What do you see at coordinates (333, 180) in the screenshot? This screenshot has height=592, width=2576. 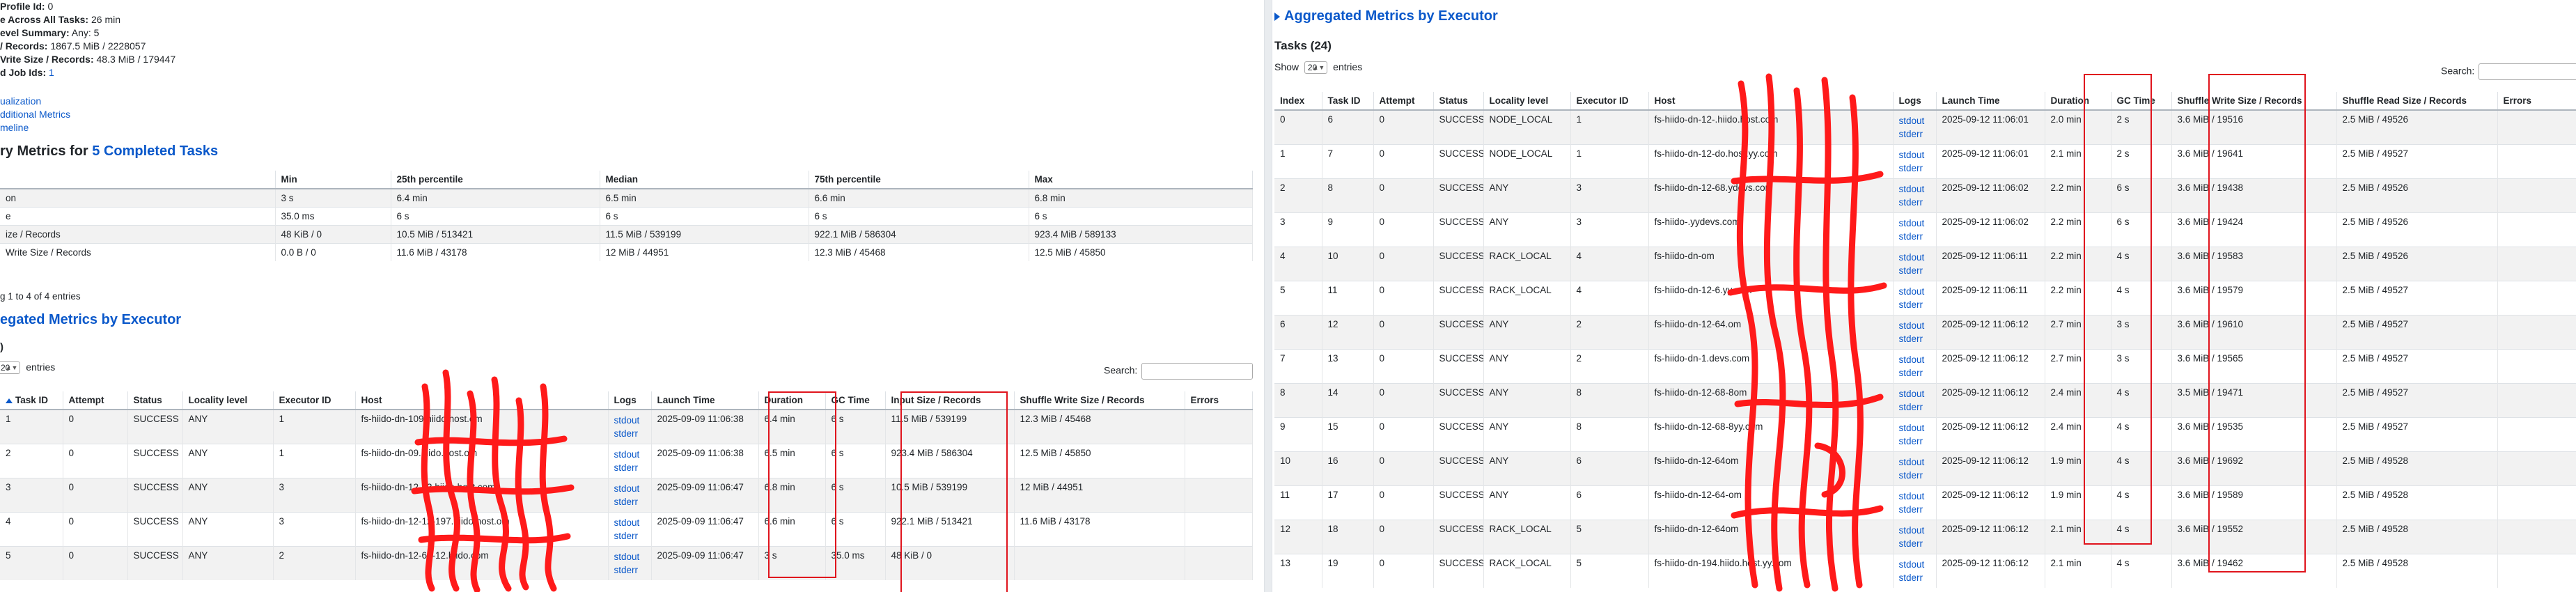 I see `column-header: Min` at bounding box center [333, 180].